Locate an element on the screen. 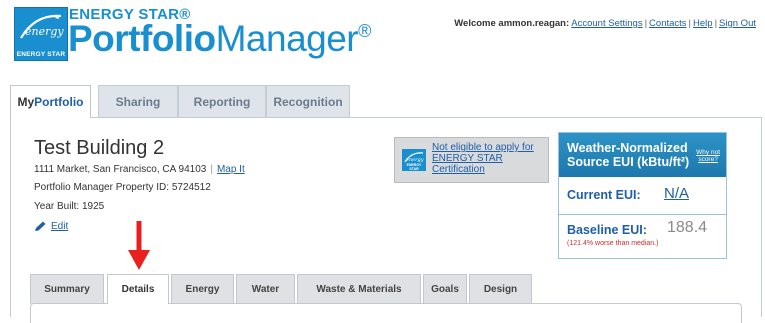 The width and height of the screenshot is (765, 323). brand-portfolio-manager: PortfolioManager® is located at coordinates (219, 39).